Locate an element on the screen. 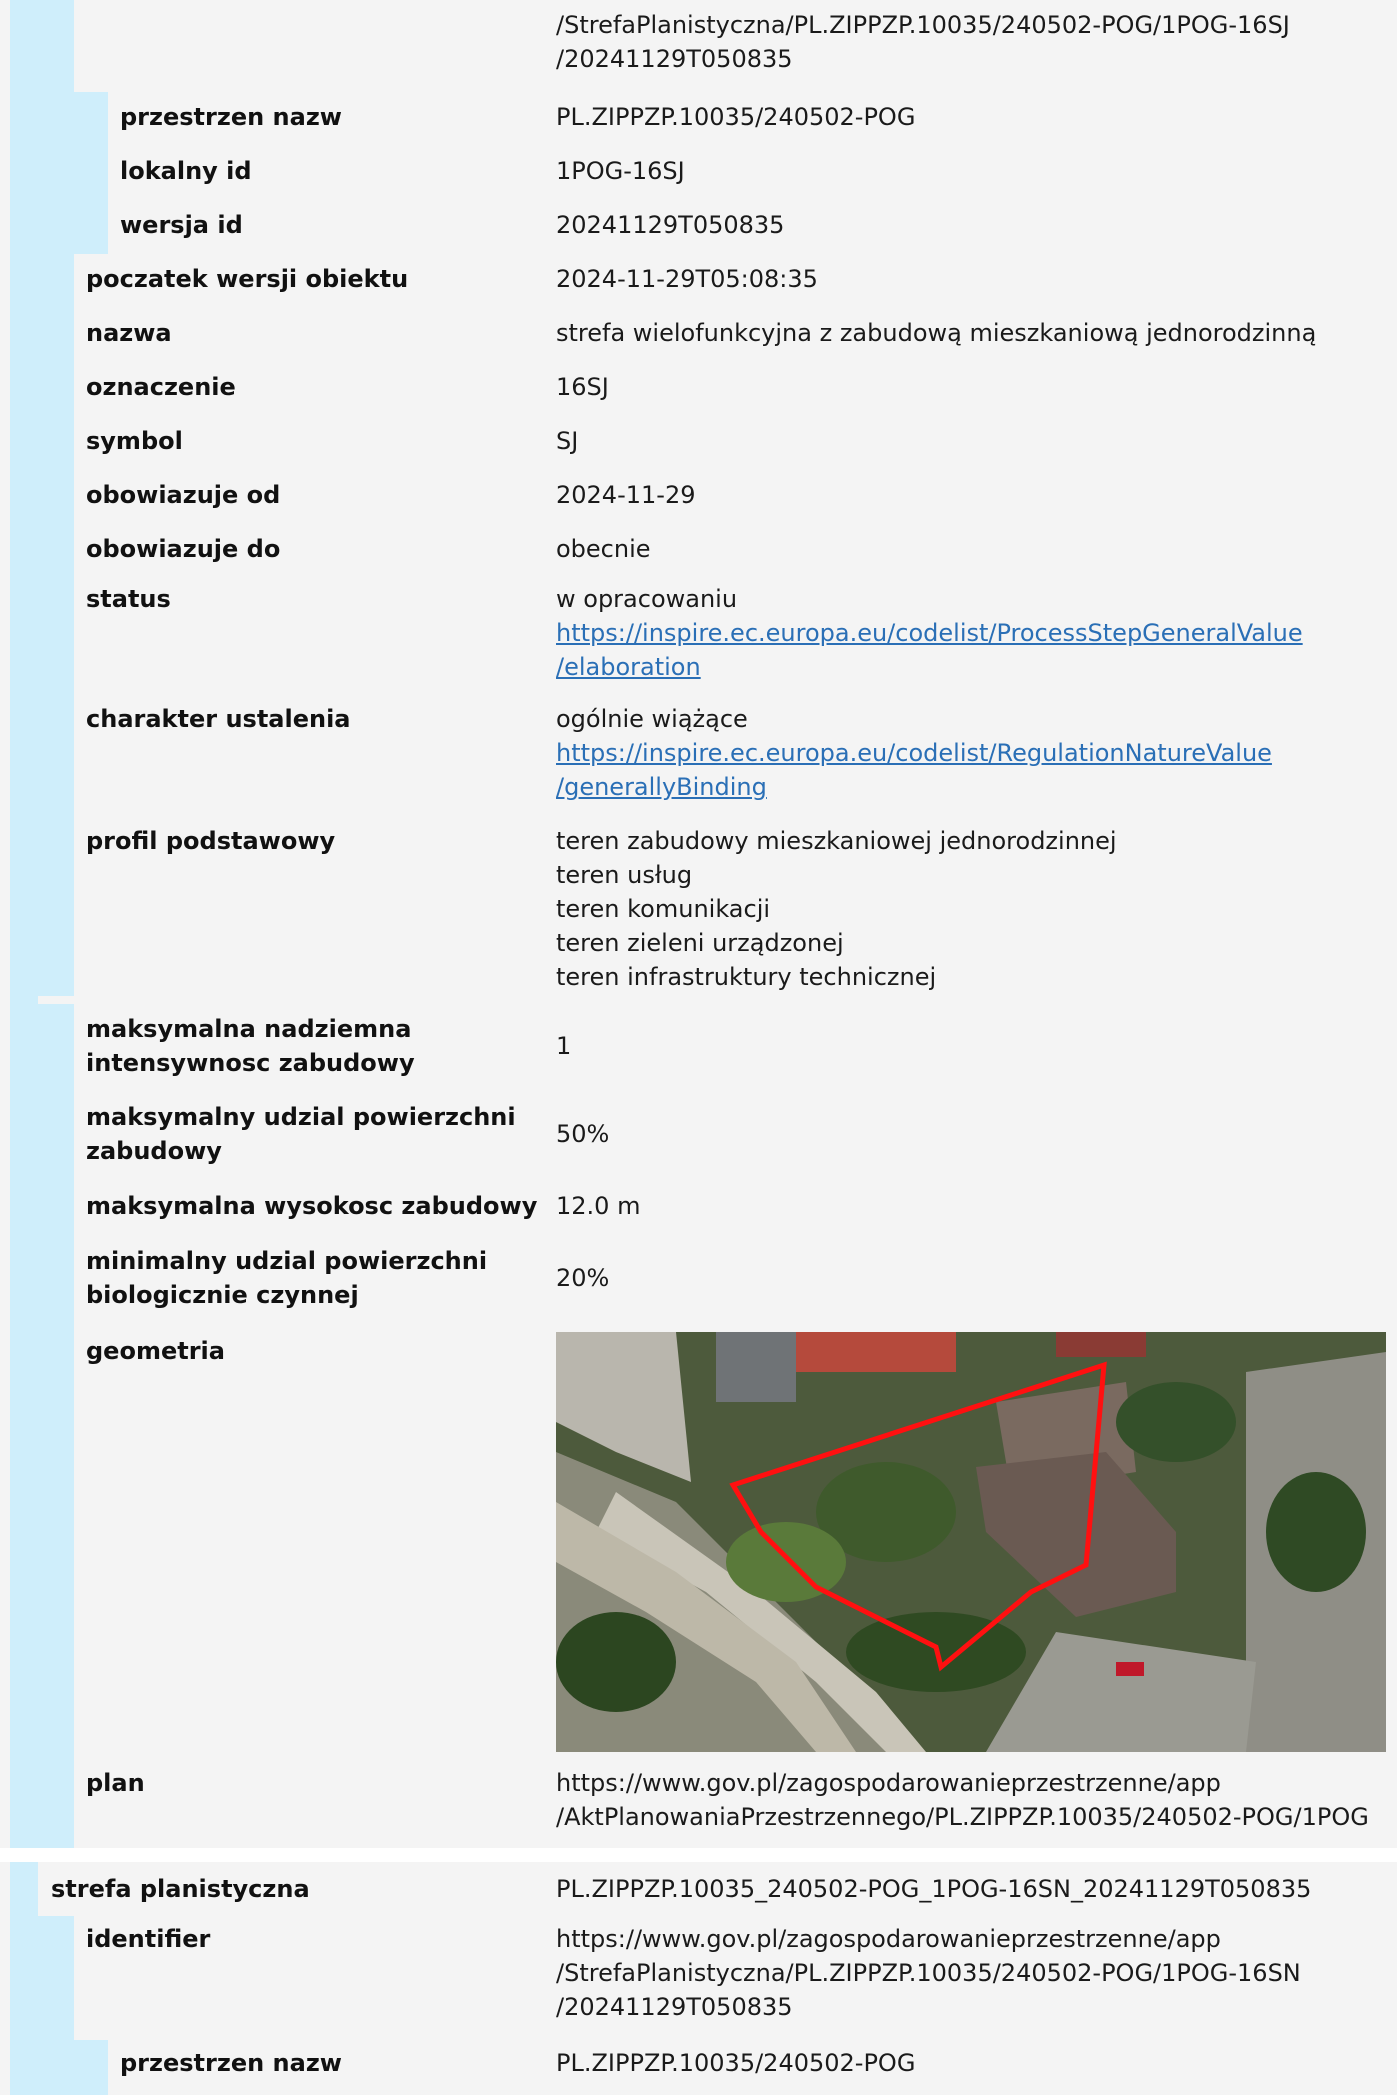  obowiazuje-do-row: obowiazuje do obecnie is located at coordinates (698, 551).